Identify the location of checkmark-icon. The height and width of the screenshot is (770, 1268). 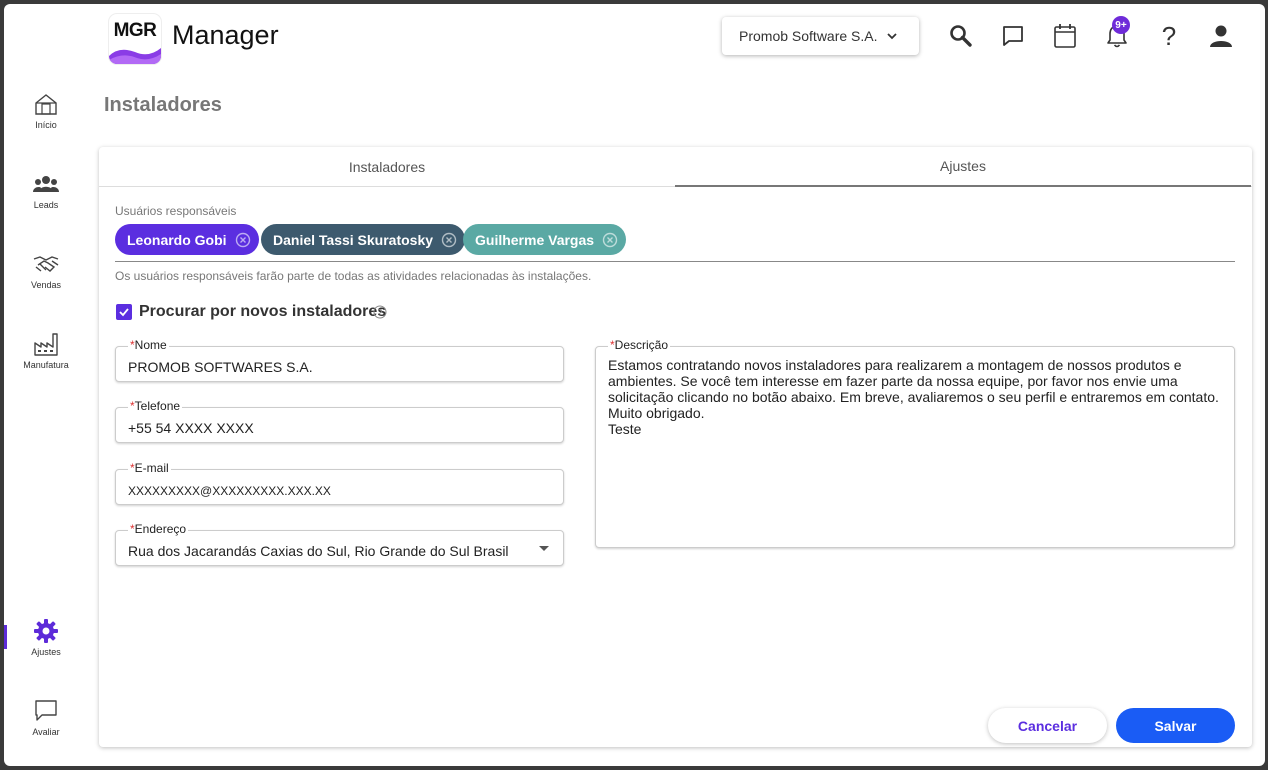
(124, 312).